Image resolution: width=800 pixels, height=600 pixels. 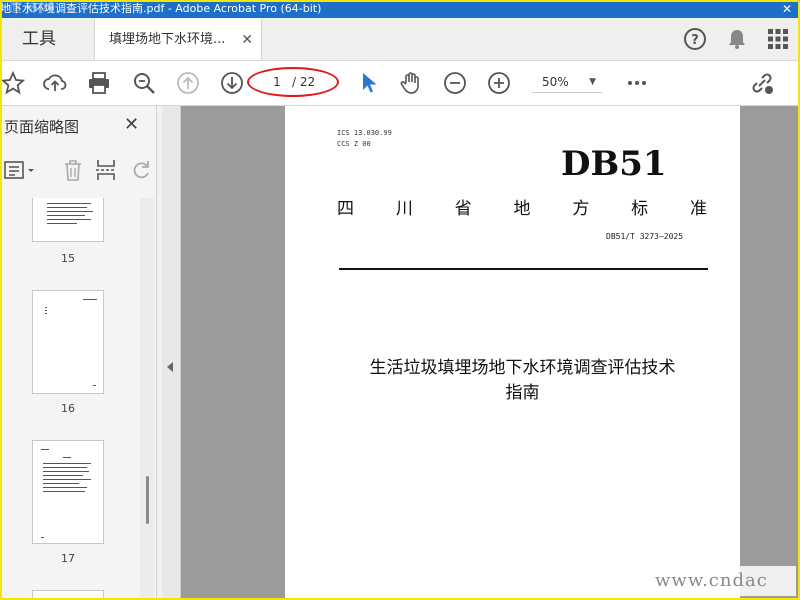 I want to click on page-highlight-ellipse, so click(x=293, y=82).